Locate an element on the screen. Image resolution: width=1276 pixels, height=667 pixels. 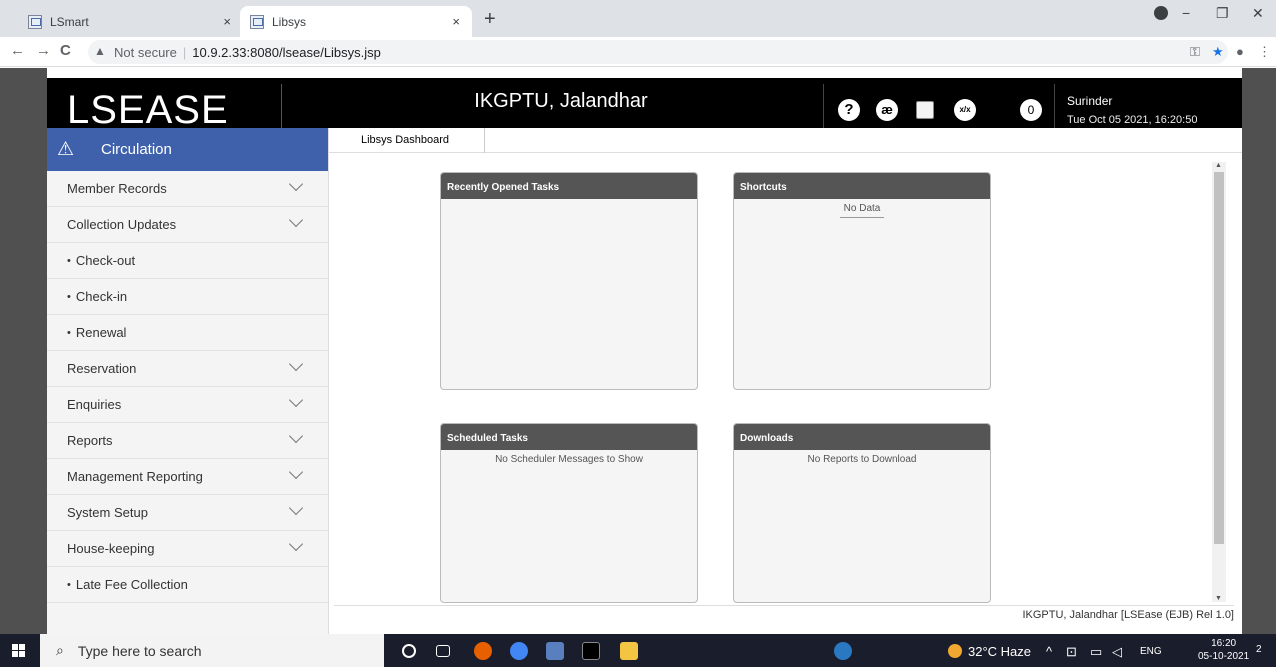
terminal-icon is located at coordinates (591, 651).